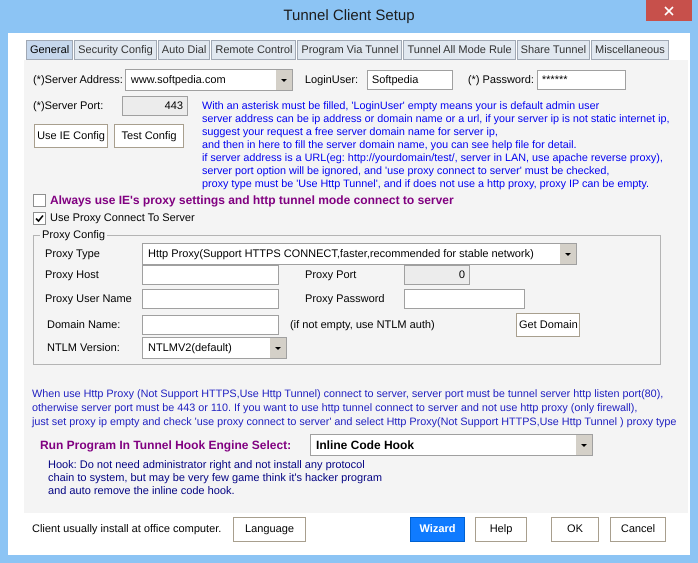 The width and height of the screenshot is (698, 563). Describe the element at coordinates (349, 50) in the screenshot. I see `tab: Program Via Tunnel` at that location.